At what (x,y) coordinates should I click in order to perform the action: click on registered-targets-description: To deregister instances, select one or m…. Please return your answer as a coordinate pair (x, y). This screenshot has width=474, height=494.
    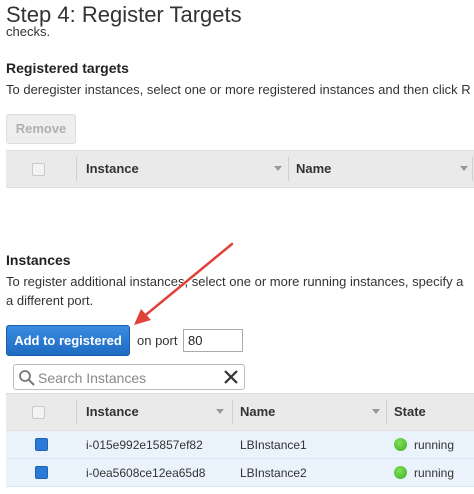
    Looking at the image, I should click on (238, 89).